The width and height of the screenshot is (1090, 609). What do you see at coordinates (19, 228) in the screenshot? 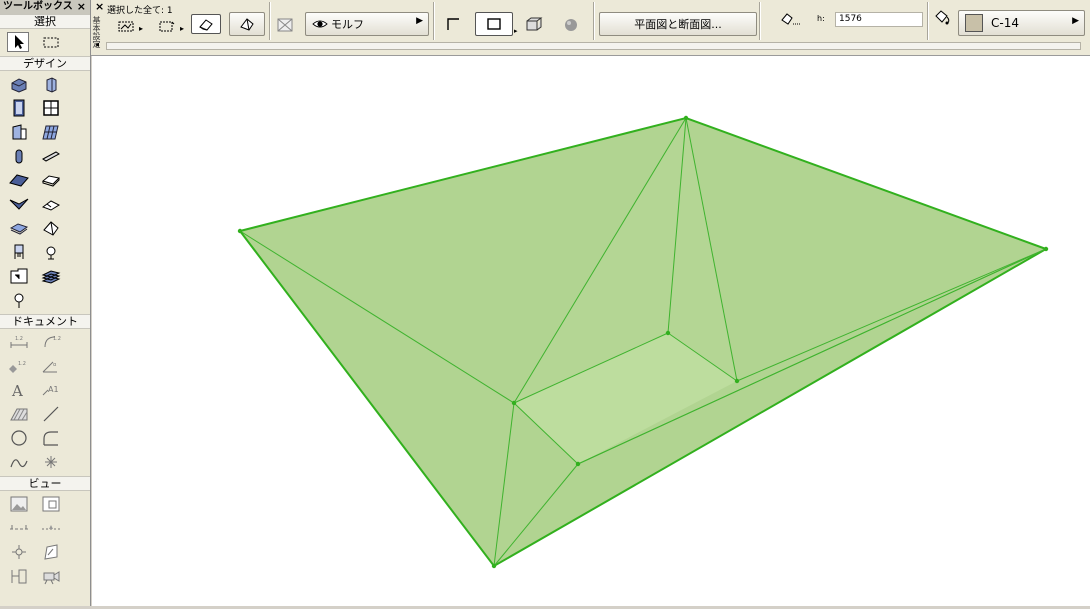
I see `mesh-tool` at bounding box center [19, 228].